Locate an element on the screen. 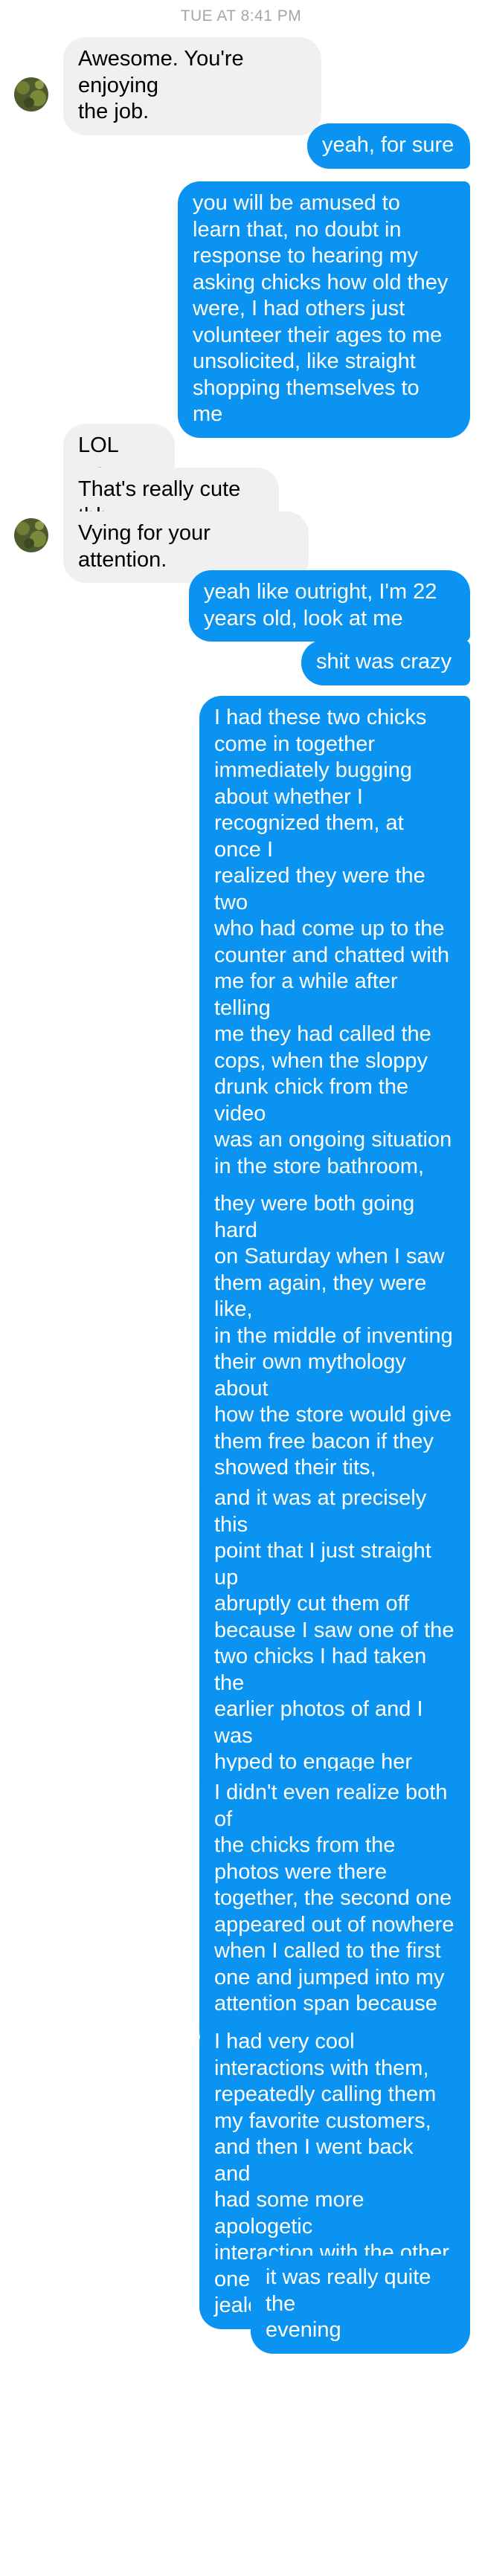  outgoing-message: shit was crazy is located at coordinates (385, 662).